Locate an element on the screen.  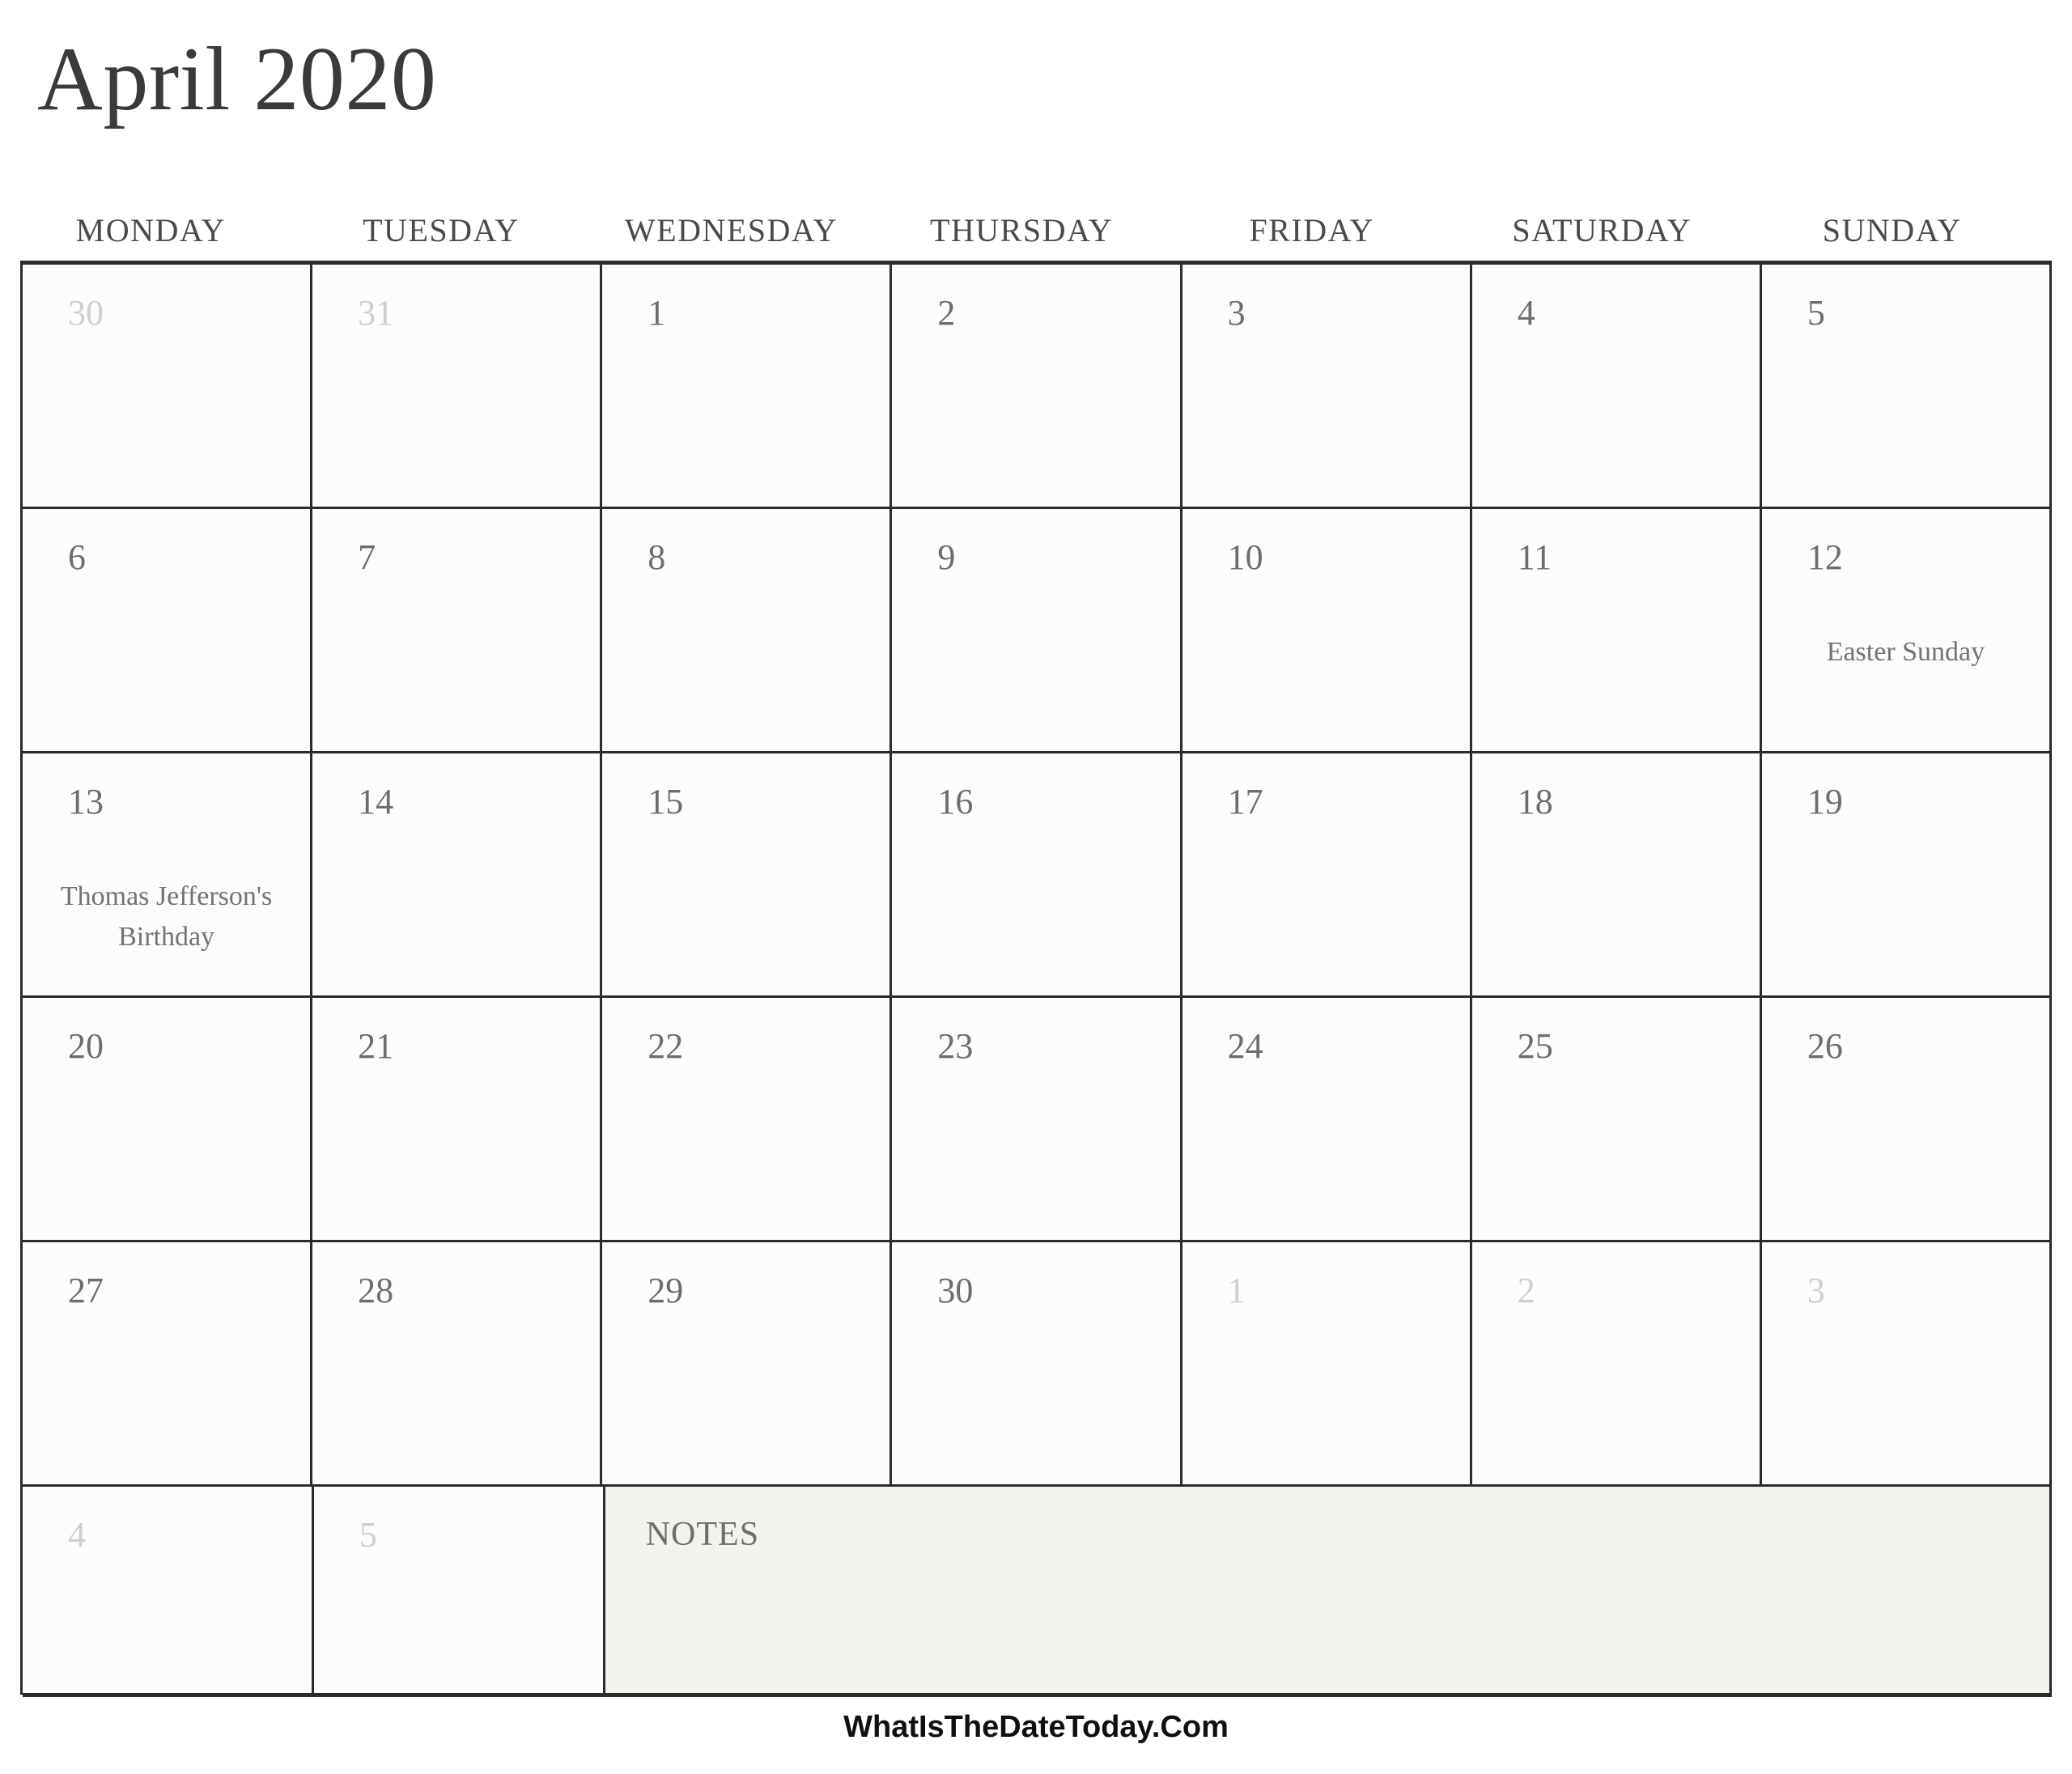
week-row: 27 28 29 30 1 2 3 is located at coordinates (1037, 1364).